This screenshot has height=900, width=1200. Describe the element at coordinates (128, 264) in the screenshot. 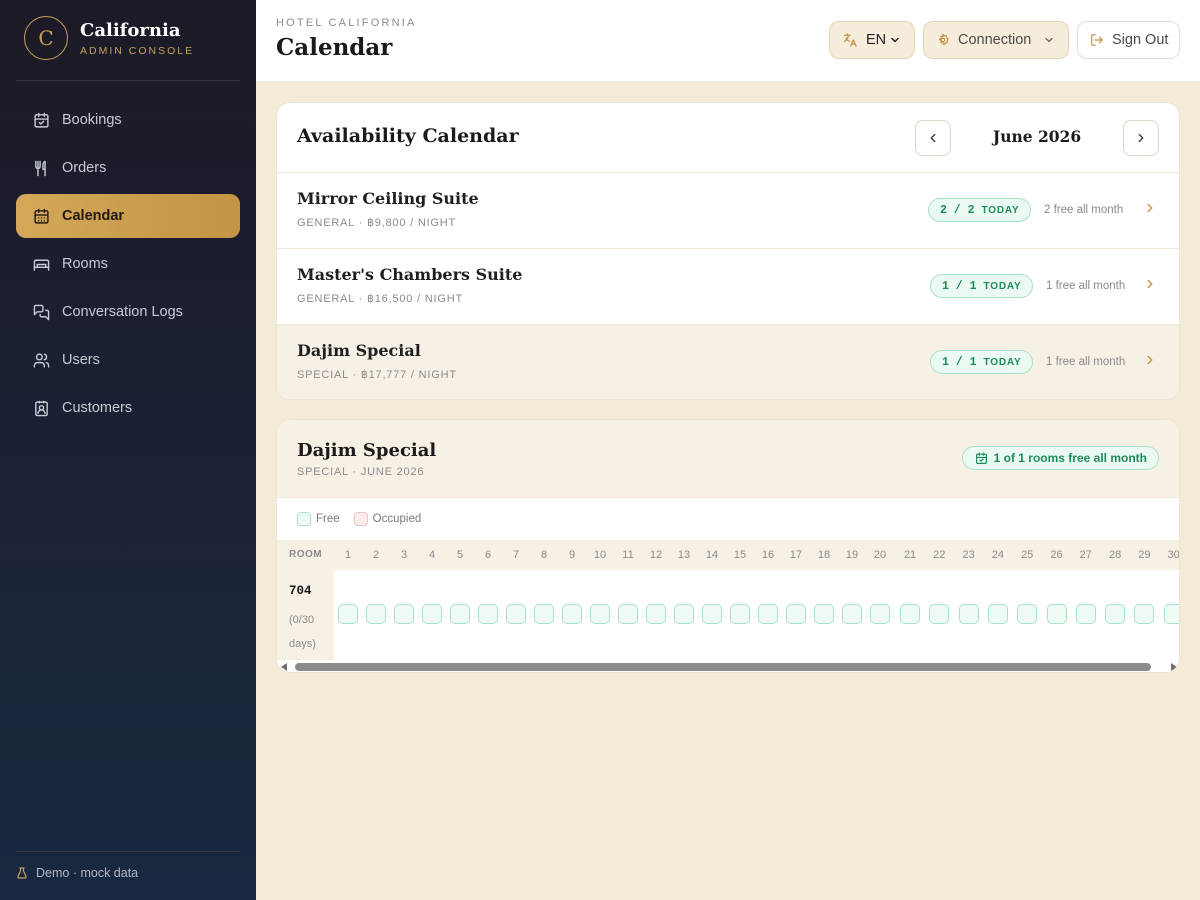

I see `sidebar-item-rooms: Rooms` at that location.